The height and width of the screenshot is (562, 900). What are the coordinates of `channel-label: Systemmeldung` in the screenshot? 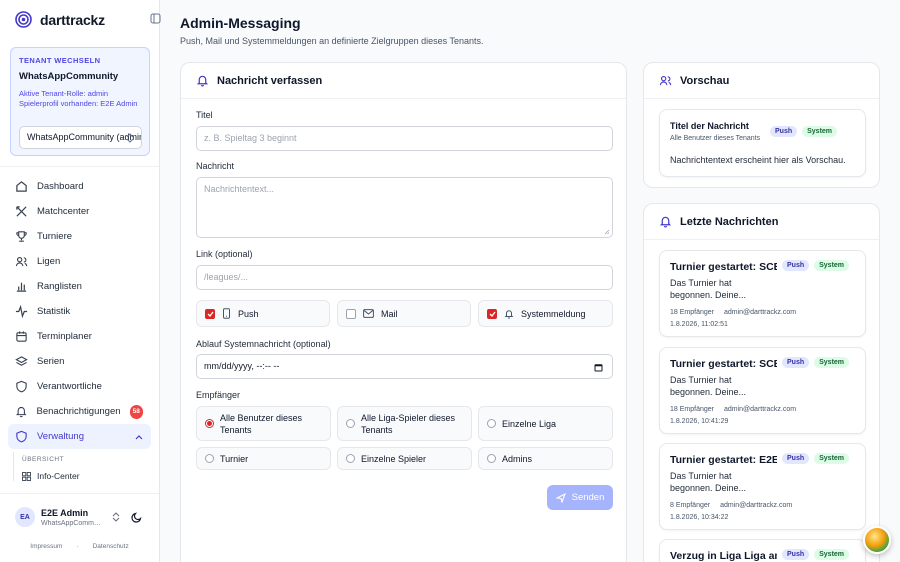 It's located at (553, 313).